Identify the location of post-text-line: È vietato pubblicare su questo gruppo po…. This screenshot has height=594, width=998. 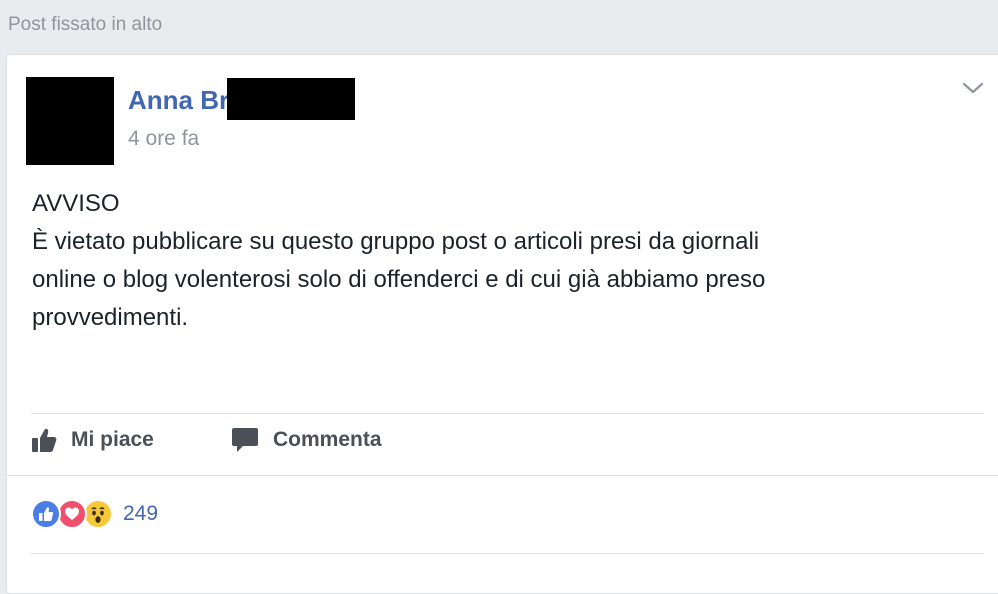
(396, 241).